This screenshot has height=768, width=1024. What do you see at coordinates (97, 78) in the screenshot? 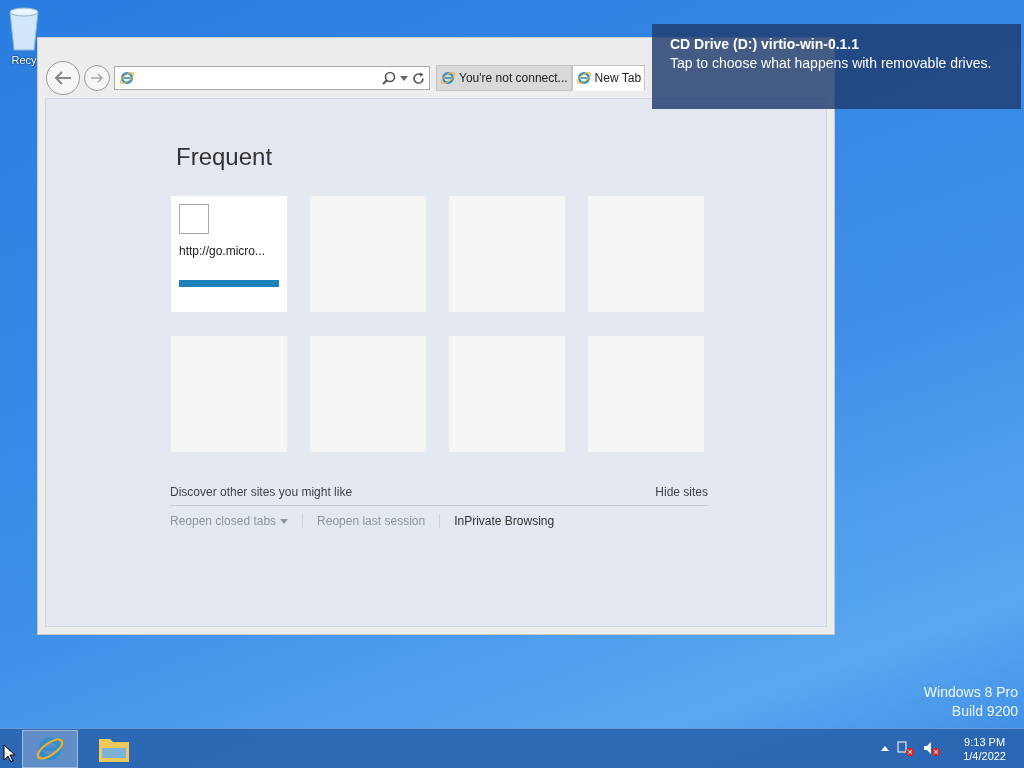
I see `right-arrow-icon` at bounding box center [97, 78].